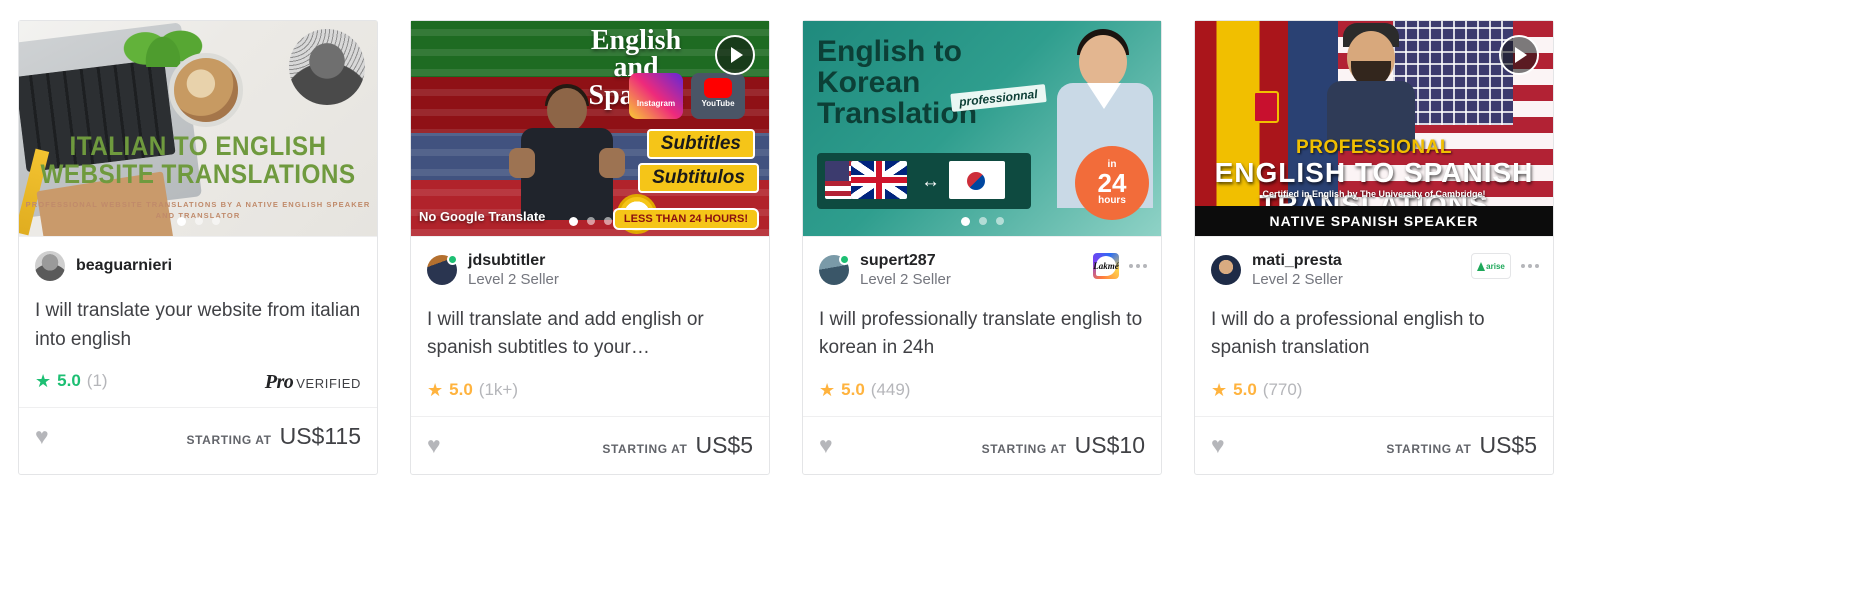 The height and width of the screenshot is (590, 1852). Describe the element at coordinates (198, 259) in the screenshot. I see `seller-row: beaguarnieri` at that location.